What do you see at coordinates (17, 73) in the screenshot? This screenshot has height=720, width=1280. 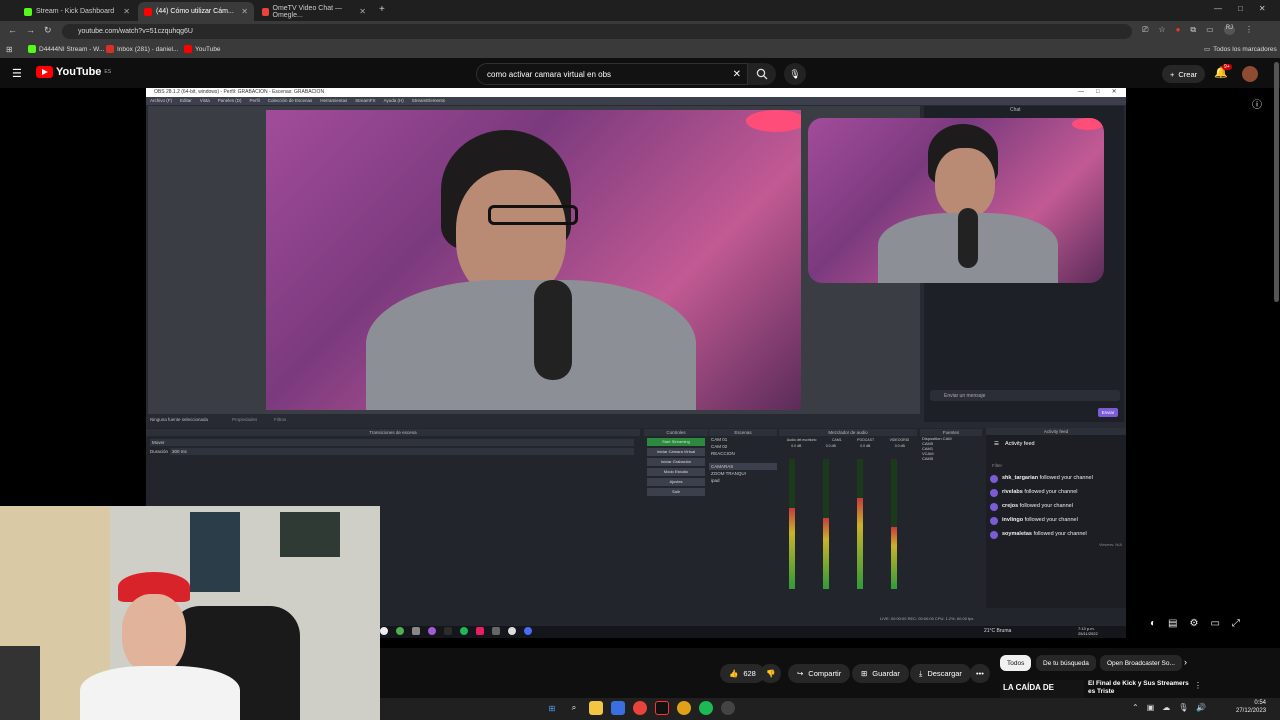 I see `hamburger-menu-icon: ☰` at bounding box center [17, 73].